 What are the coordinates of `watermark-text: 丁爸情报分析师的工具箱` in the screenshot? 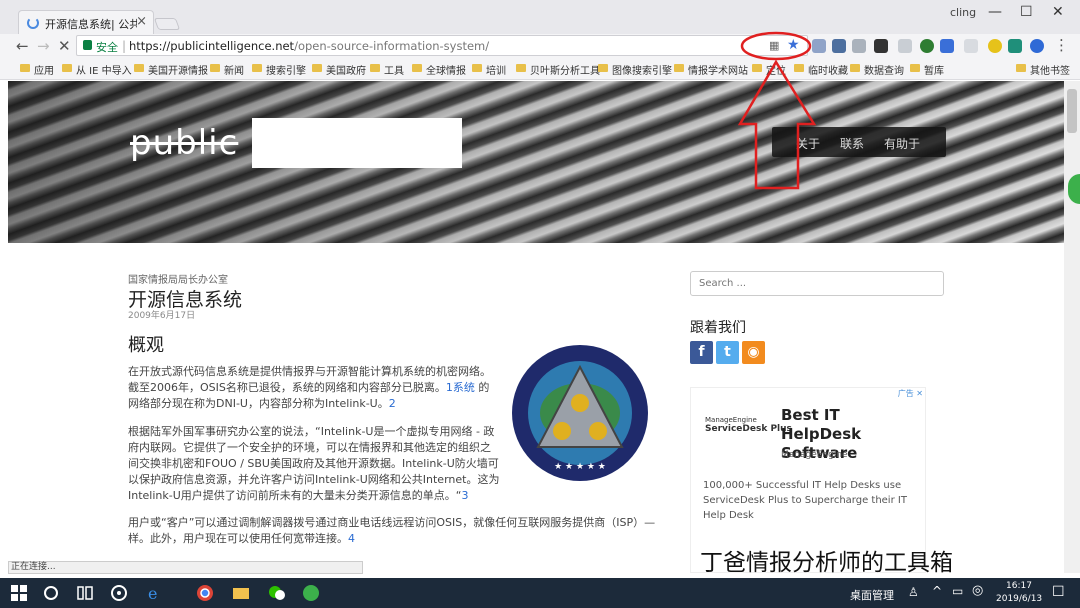 It's located at (826, 563).